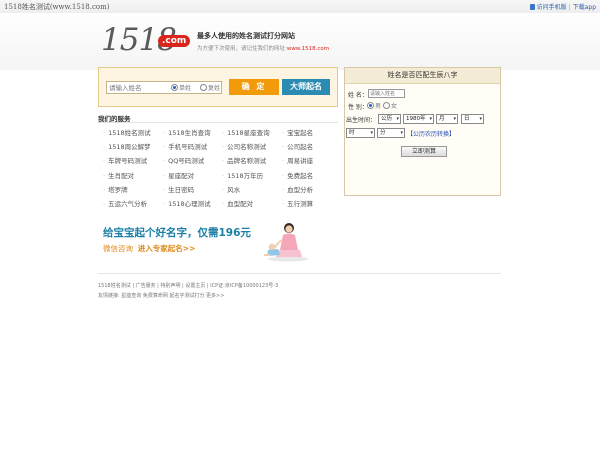 The image size is (600, 450). I want to click on service-link: 风水, so click(231, 189).